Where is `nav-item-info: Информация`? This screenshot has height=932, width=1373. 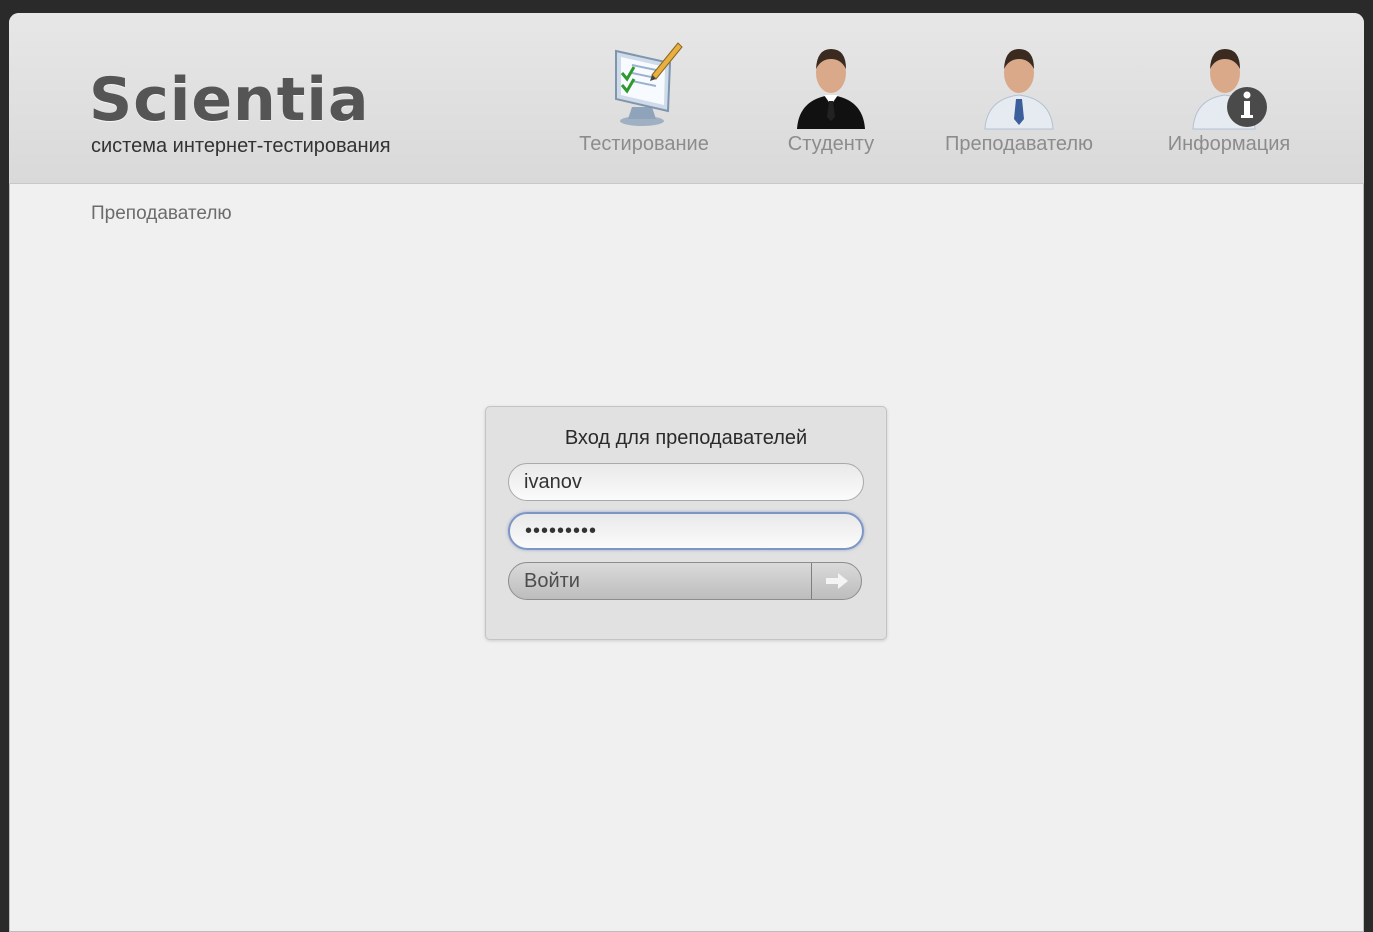
nav-item-info: Информация is located at coordinates (1229, 103).